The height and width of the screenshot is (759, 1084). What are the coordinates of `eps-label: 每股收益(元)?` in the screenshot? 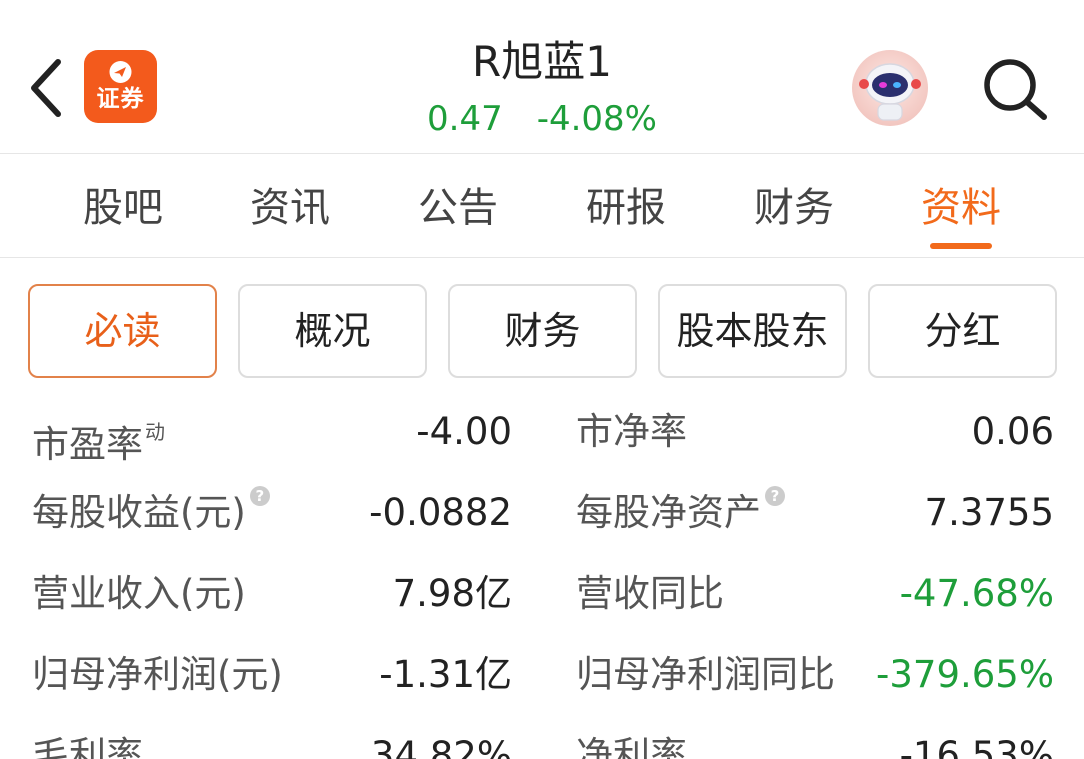 It's located at (151, 513).